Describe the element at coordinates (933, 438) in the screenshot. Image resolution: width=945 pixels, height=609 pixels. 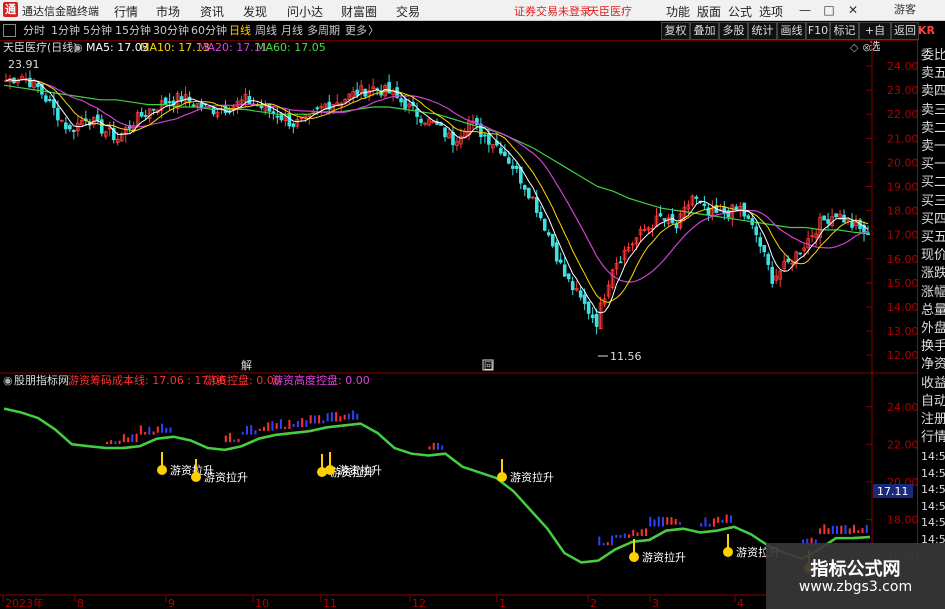
I see `side-item: 行情` at that location.